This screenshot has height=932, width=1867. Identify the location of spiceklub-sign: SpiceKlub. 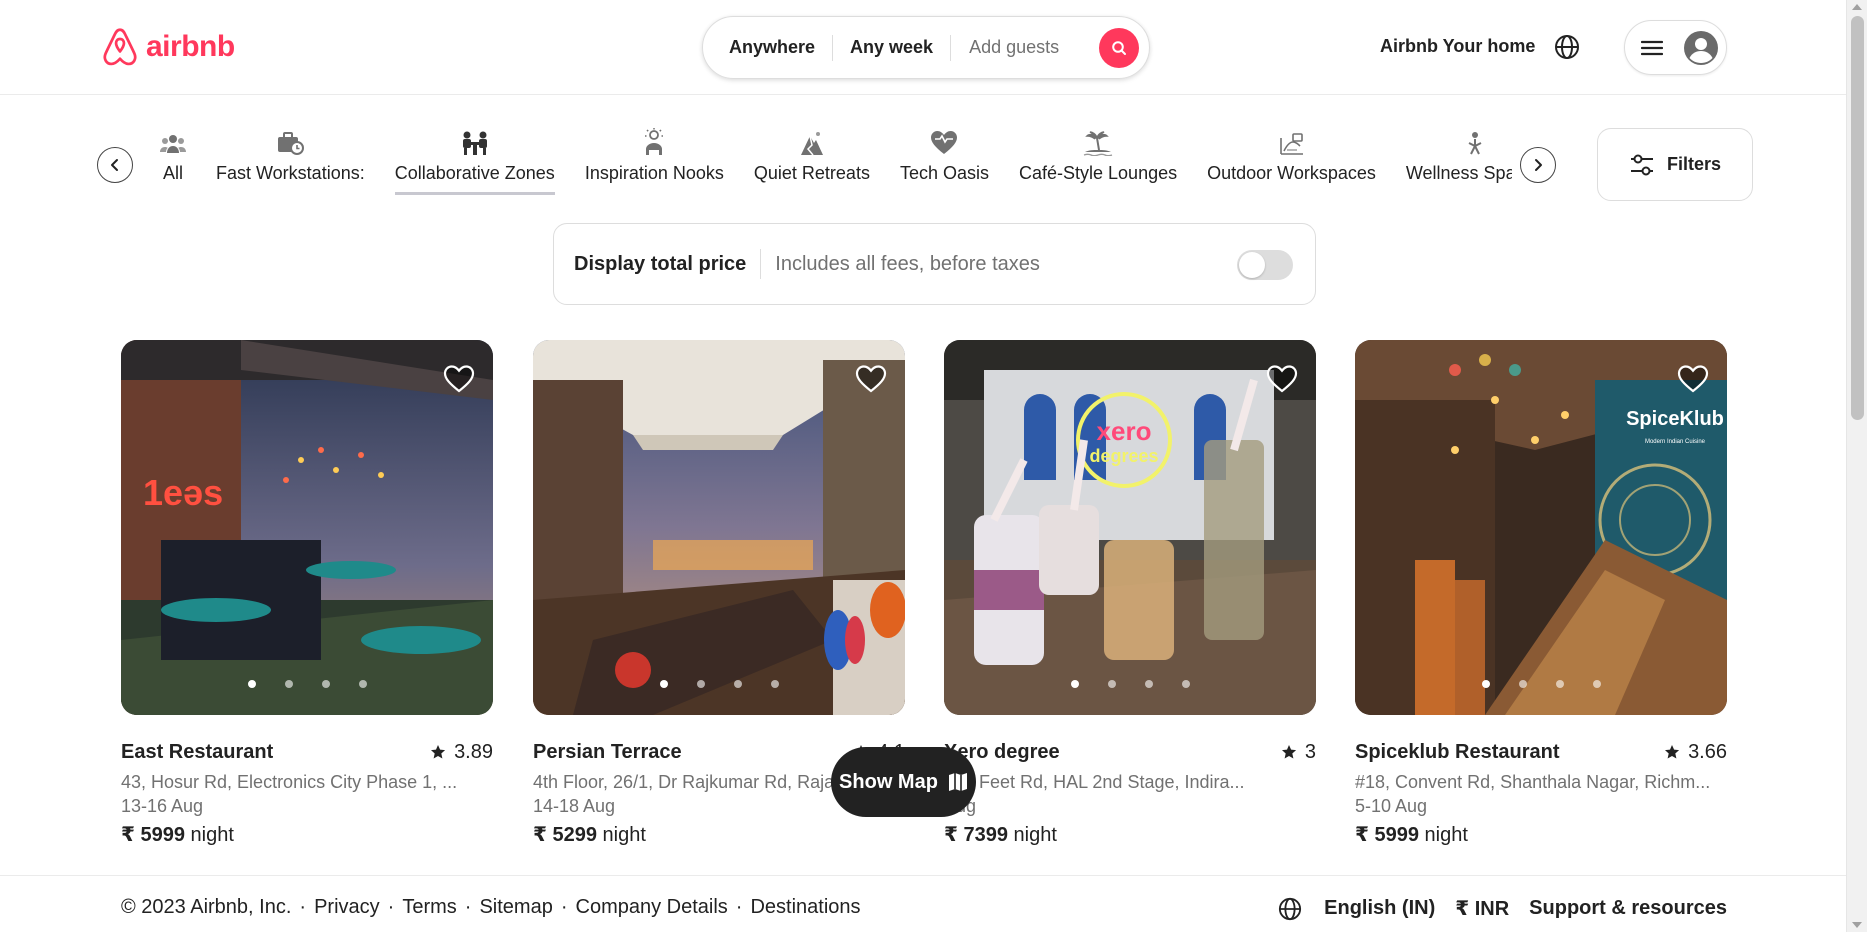
(1675, 419).